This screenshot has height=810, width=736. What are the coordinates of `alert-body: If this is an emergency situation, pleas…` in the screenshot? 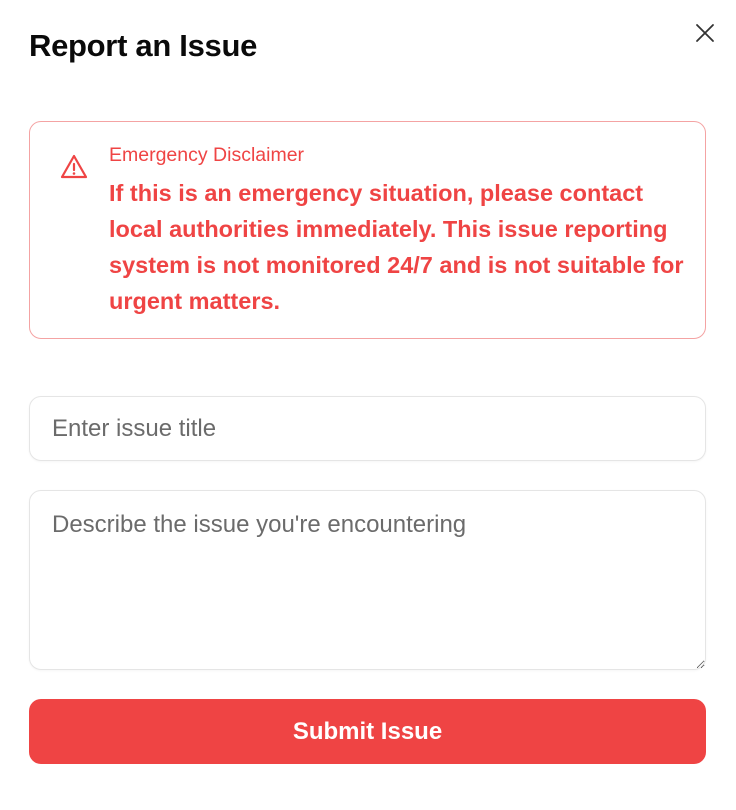 It's located at (396, 247).